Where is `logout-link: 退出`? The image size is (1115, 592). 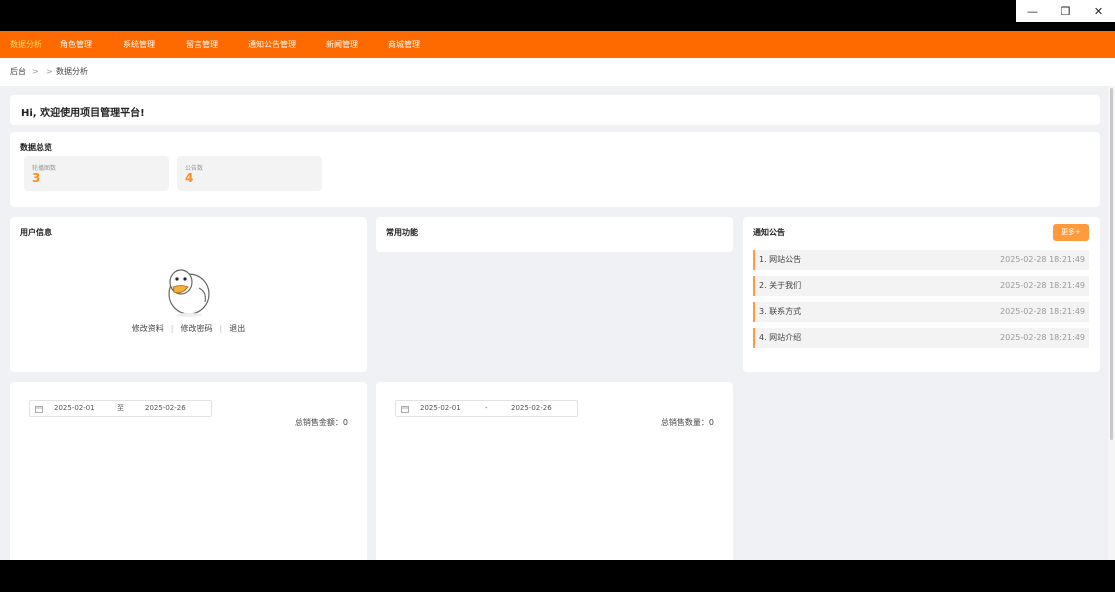 logout-link: 退出 is located at coordinates (237, 328).